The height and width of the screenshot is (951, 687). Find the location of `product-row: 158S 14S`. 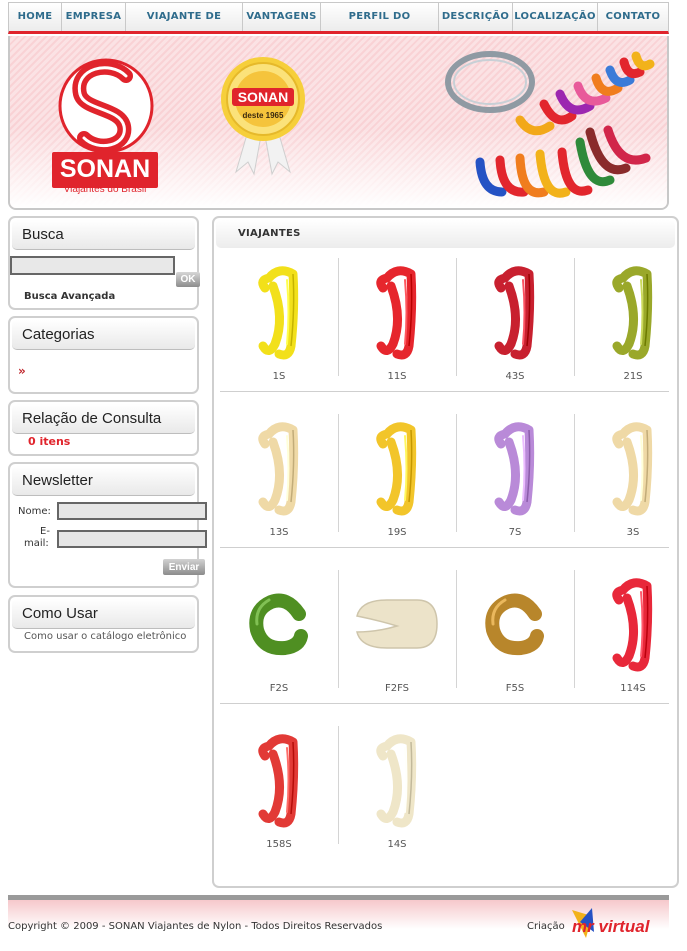

product-row: 158S 14S is located at coordinates (444, 790).